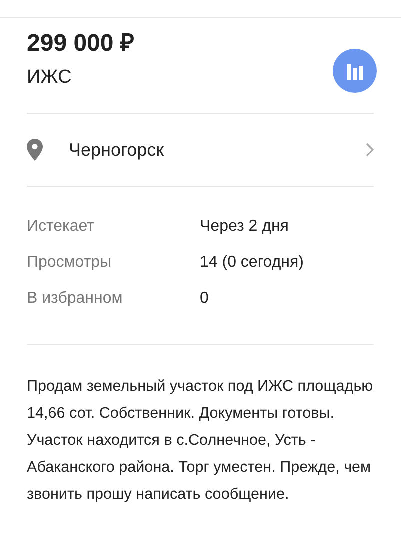  Describe the element at coordinates (80, 44) in the screenshot. I see `price: 299 000 ₽` at that location.